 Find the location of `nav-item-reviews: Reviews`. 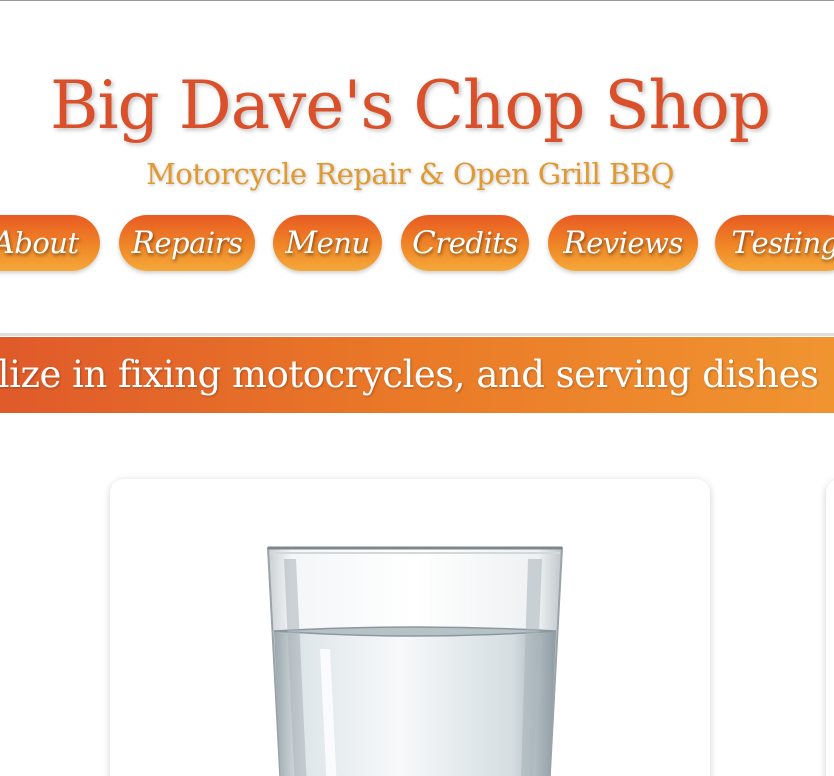

nav-item-reviews: Reviews is located at coordinates (623, 243).